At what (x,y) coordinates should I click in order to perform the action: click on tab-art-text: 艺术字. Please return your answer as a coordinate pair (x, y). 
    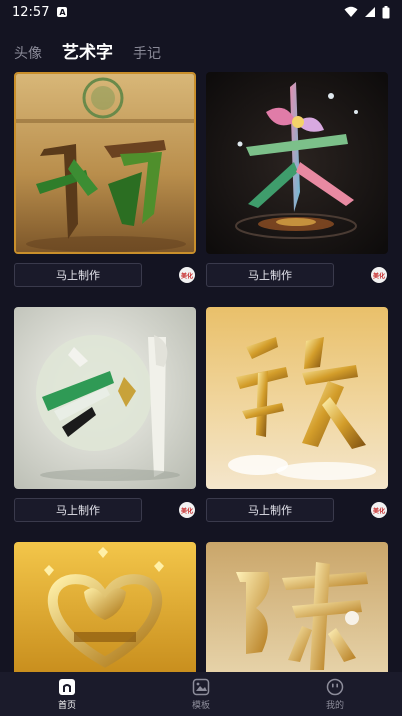
    Looking at the image, I should click on (87, 51).